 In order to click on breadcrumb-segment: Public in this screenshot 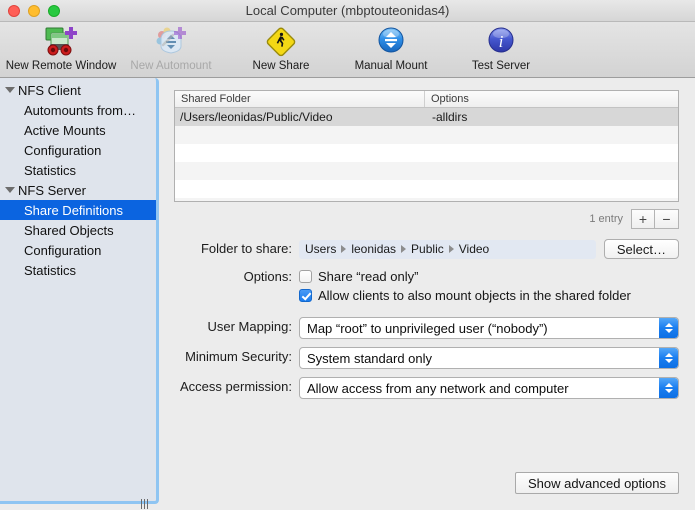, I will do `click(427, 249)`.